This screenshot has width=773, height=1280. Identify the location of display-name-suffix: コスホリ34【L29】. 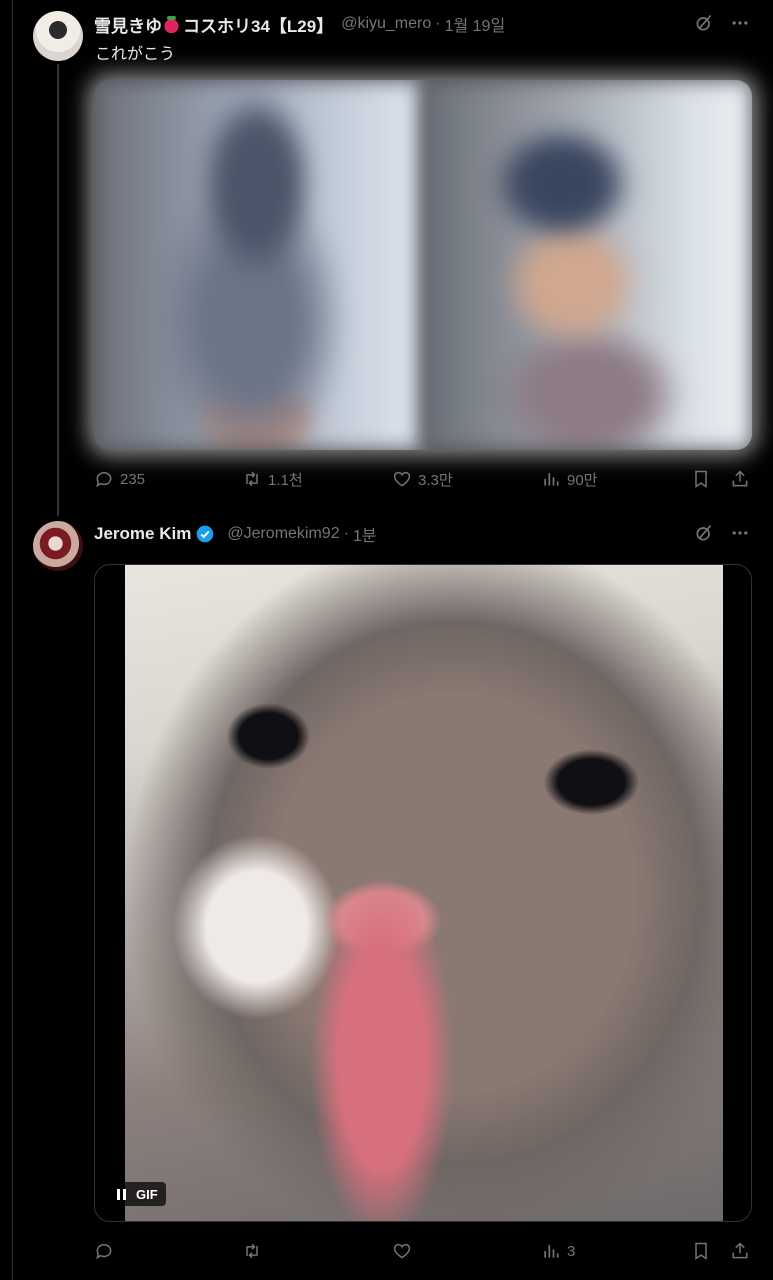
(258, 24).